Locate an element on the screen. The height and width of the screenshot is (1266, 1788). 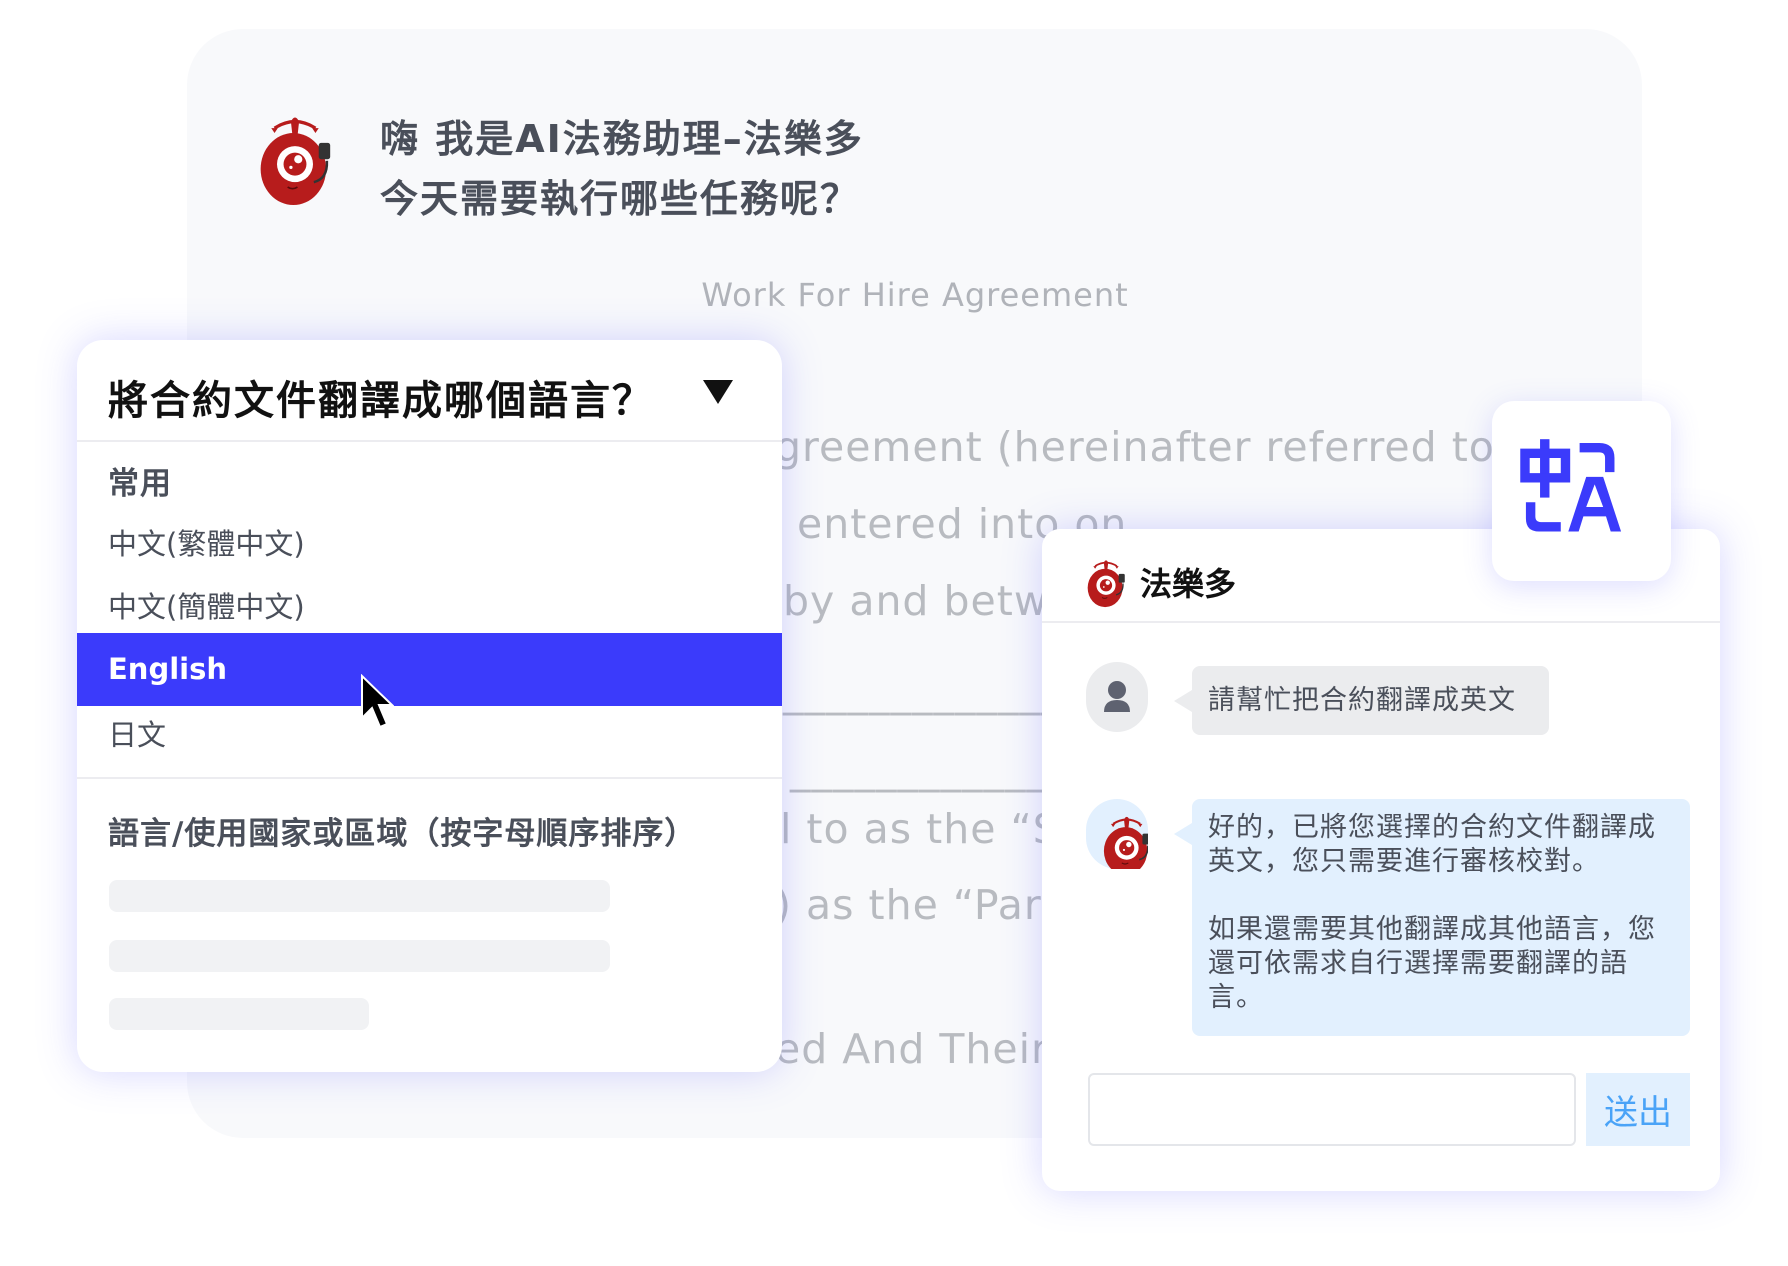
option-english: English is located at coordinates (429, 669).